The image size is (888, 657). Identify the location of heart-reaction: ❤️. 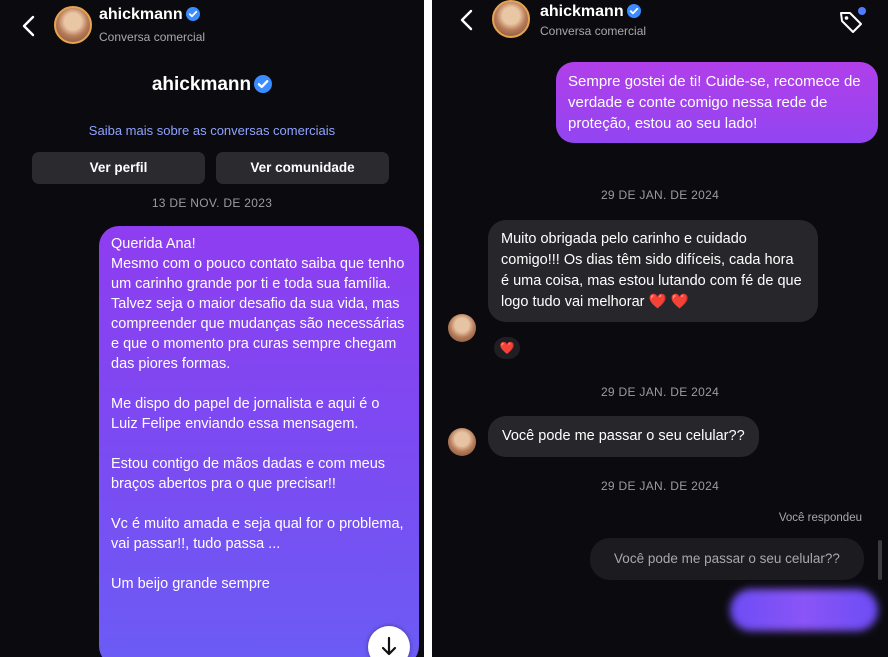
(507, 348).